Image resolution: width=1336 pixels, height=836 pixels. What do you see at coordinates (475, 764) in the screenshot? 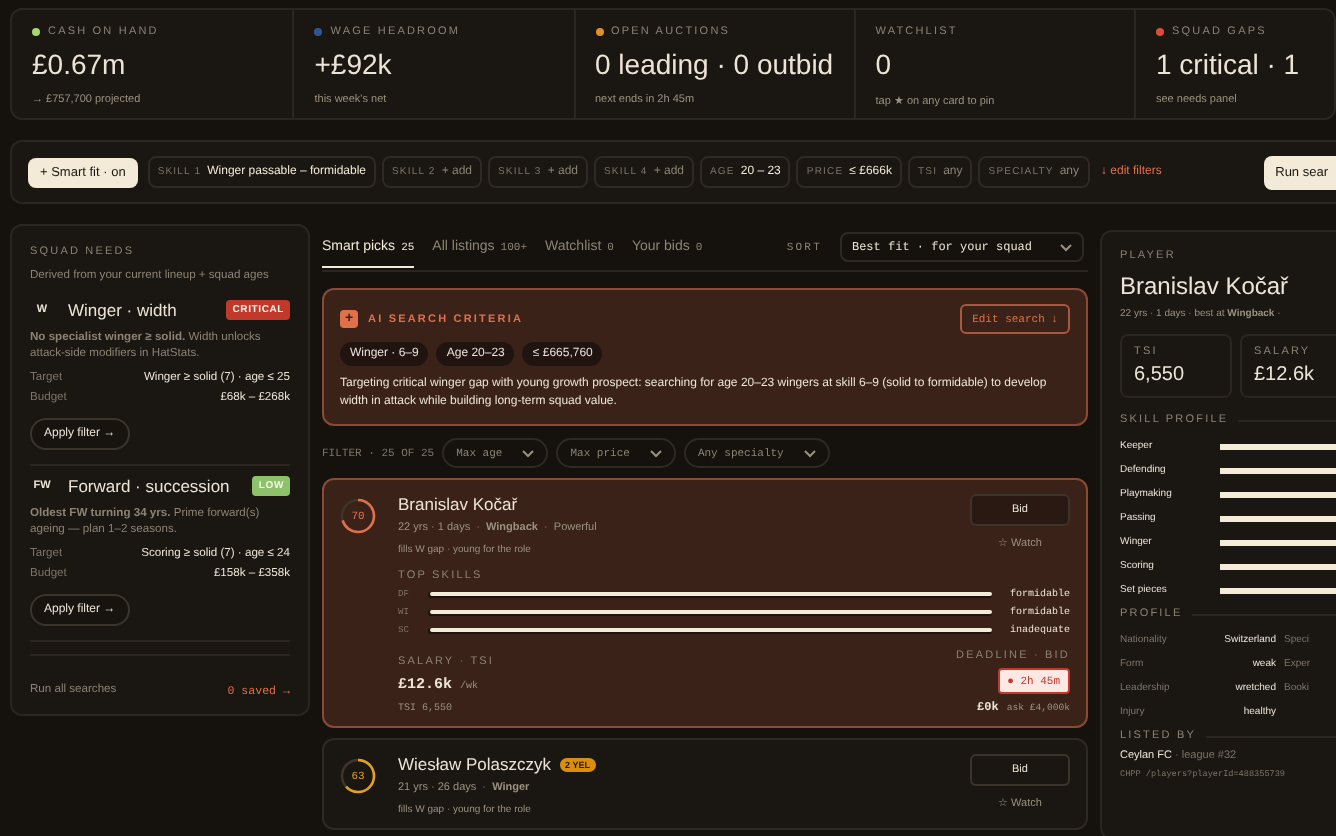
I see `player-name: Wiesław Polaszczyk` at bounding box center [475, 764].